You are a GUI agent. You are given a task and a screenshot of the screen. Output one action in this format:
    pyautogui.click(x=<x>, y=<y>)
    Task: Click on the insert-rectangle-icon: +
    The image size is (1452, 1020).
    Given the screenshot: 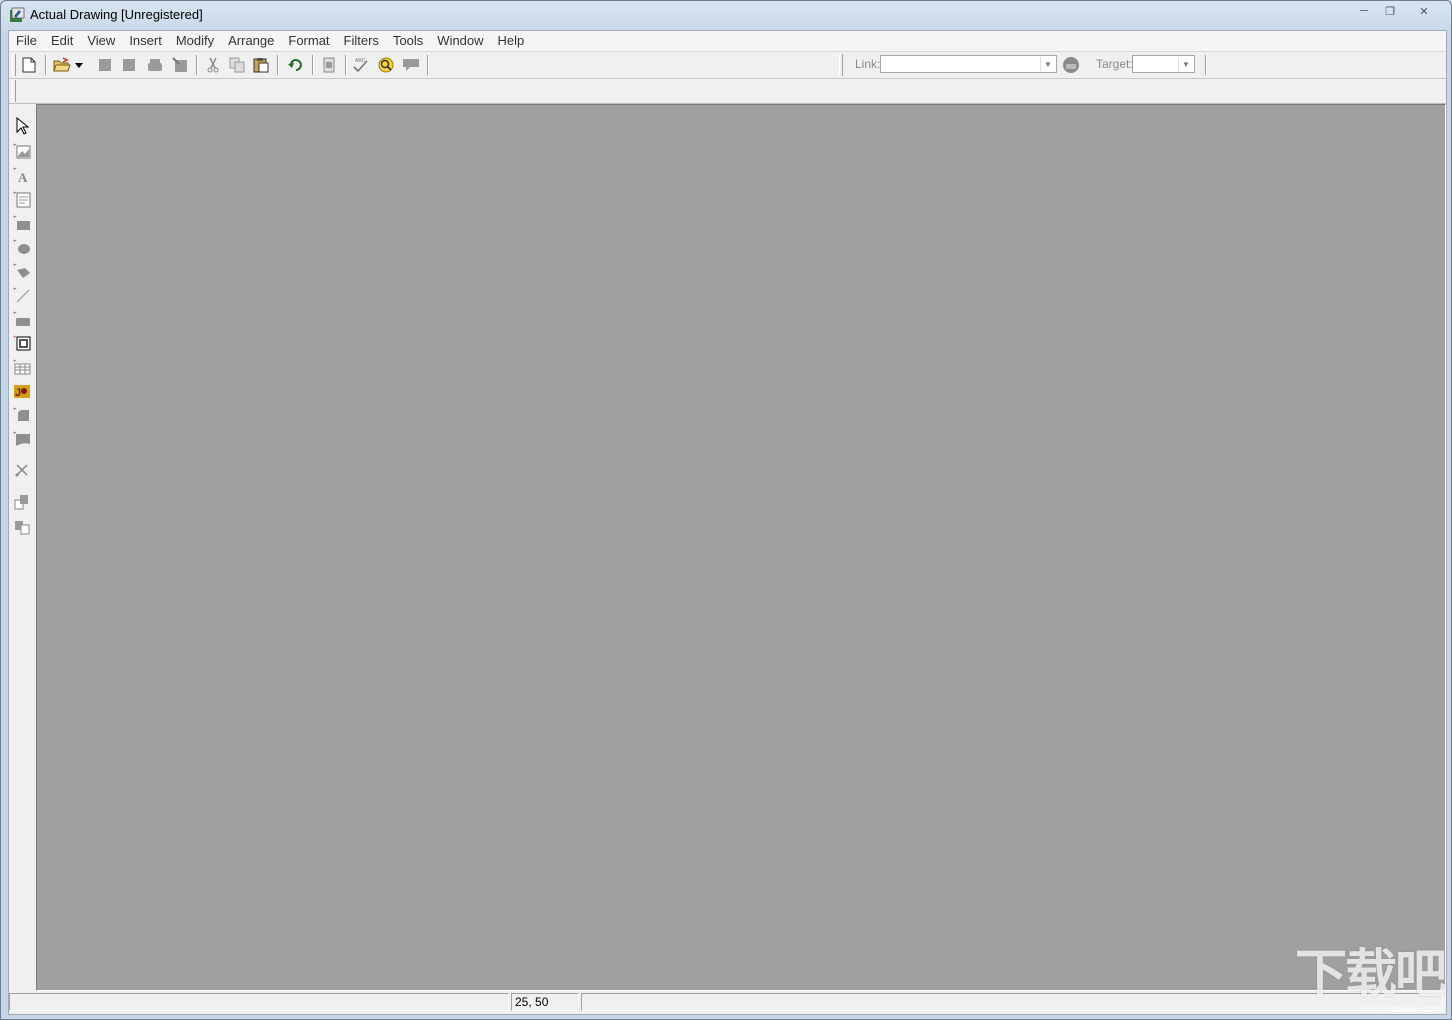 What is the action you would take?
    pyautogui.click(x=21, y=222)
    